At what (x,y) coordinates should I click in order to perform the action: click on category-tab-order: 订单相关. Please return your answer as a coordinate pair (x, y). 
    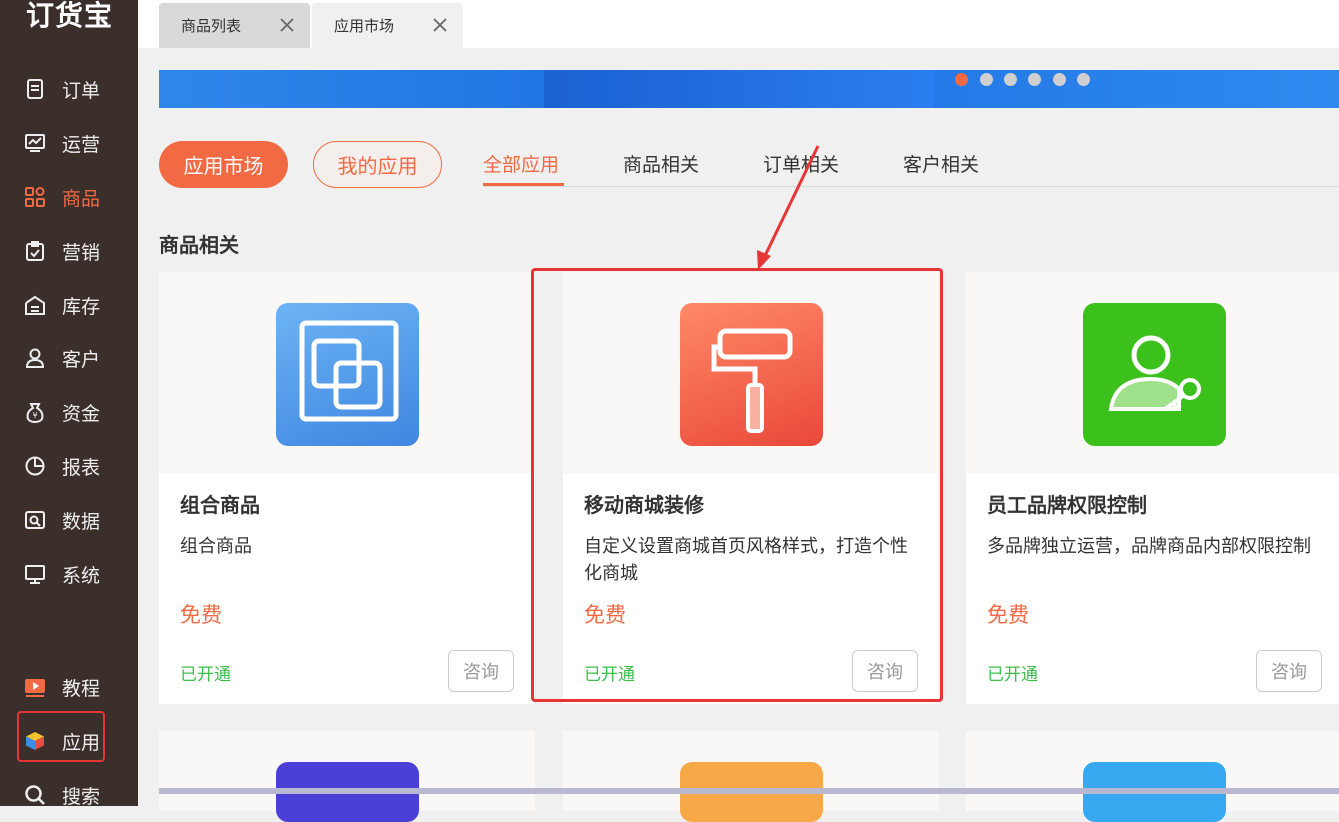
    Looking at the image, I should click on (801, 163).